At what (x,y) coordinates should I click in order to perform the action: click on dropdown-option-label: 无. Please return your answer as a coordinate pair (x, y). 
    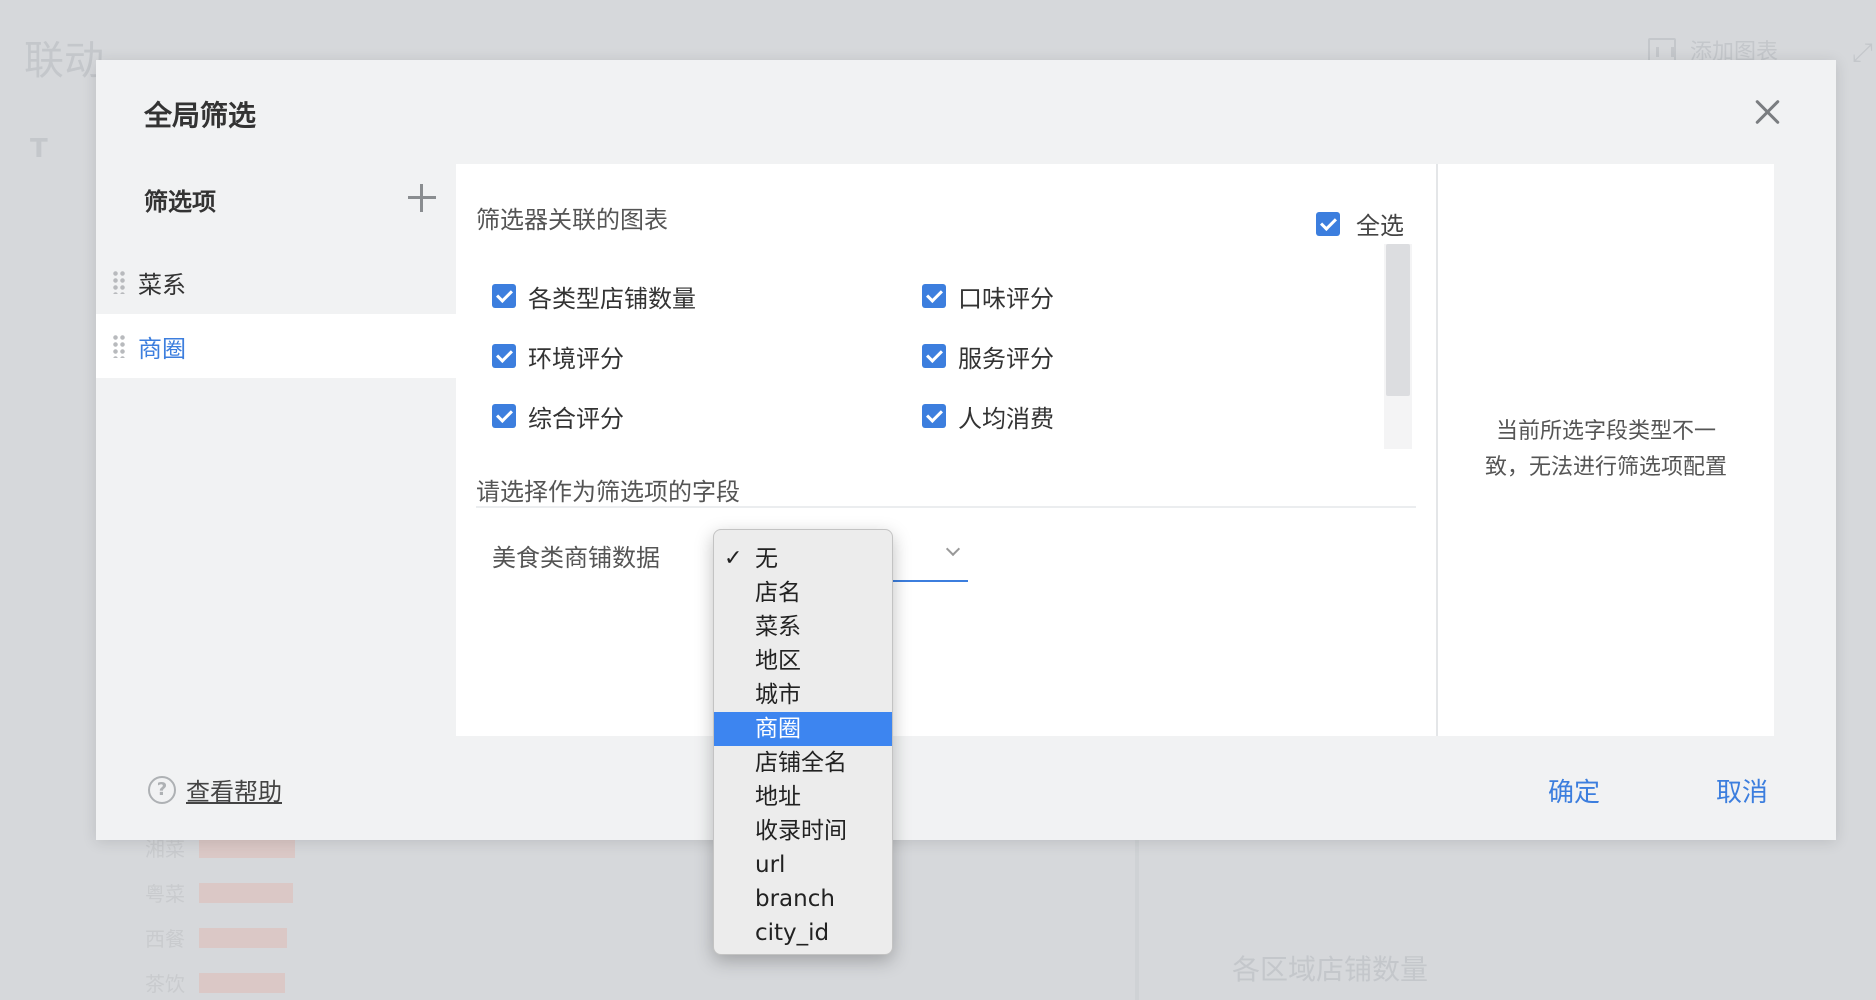
    Looking at the image, I should click on (766, 559).